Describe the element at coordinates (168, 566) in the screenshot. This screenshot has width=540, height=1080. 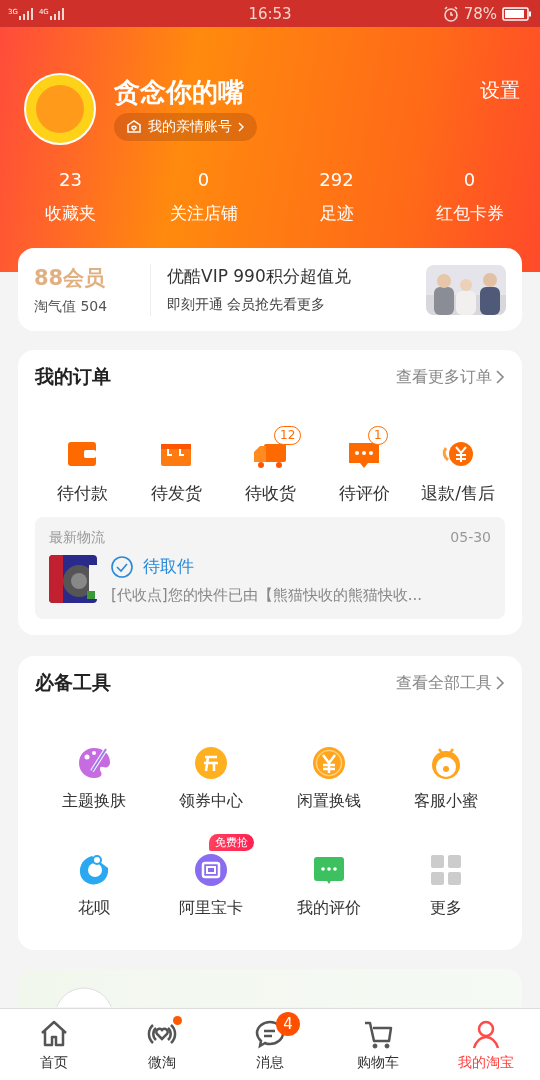
I see `logistics-status: 待取件` at that location.